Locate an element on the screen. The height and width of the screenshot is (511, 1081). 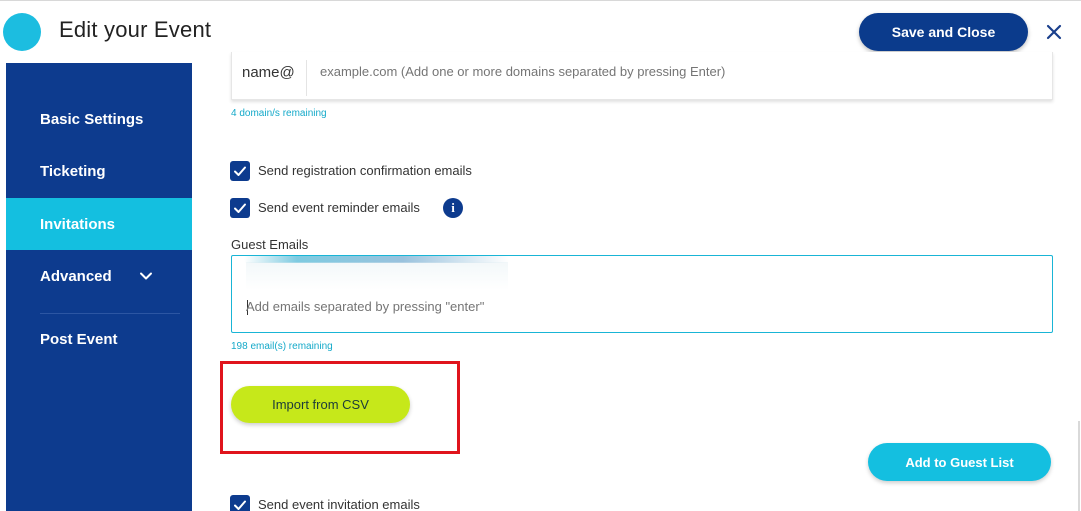
add-to-guest-list-button: Add to Guest List is located at coordinates (959, 462).